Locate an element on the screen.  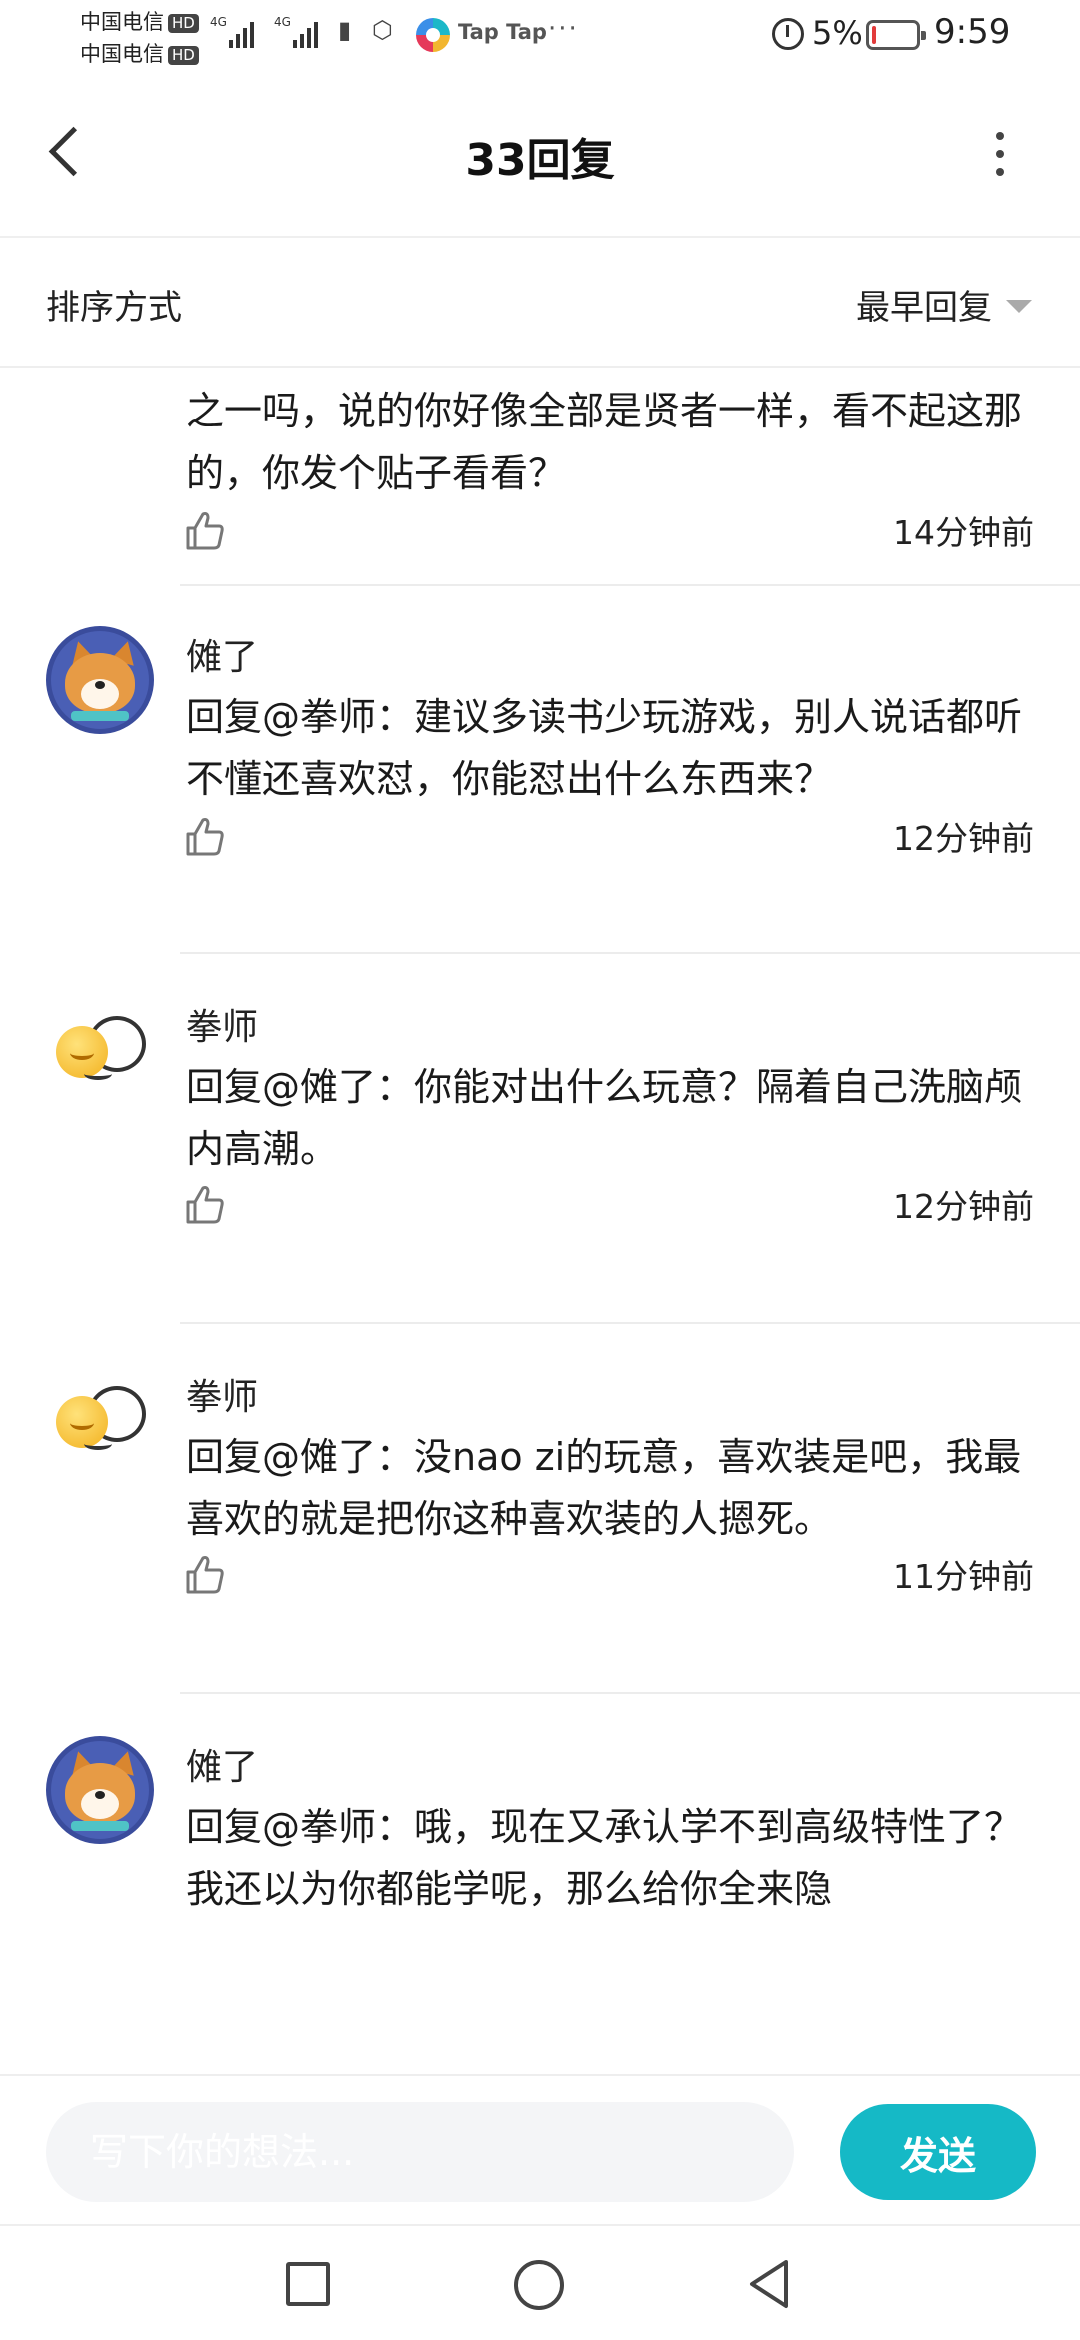
system-nav-bar is located at coordinates (540, 2282).